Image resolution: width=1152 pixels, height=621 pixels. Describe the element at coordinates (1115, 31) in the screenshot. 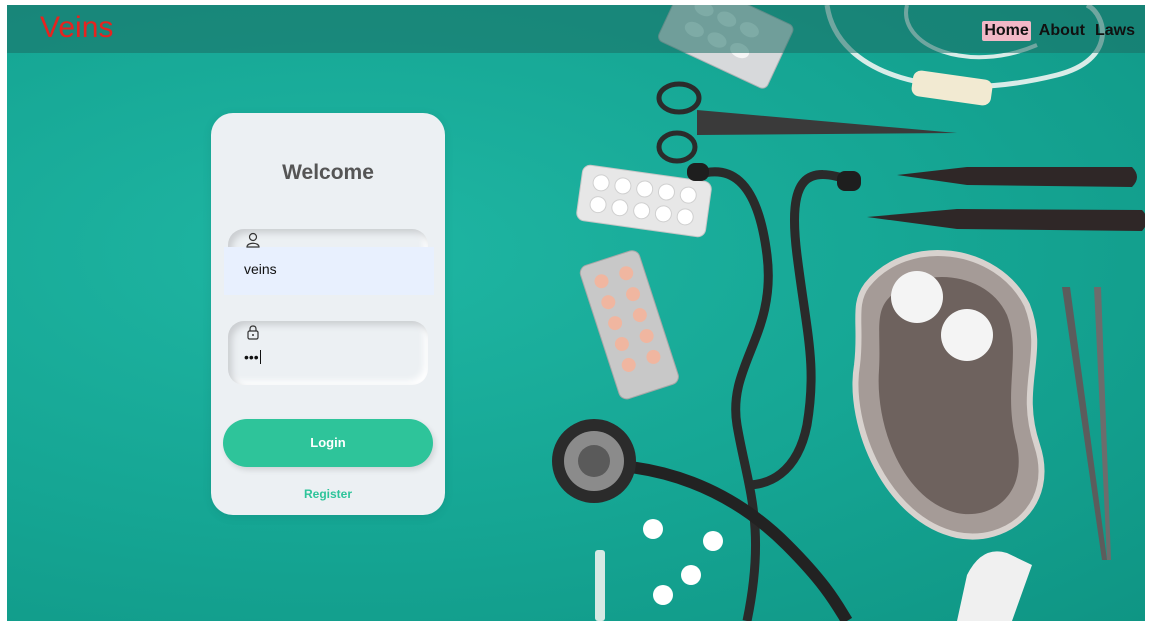

I see `nav-link-laws: Laws` at that location.